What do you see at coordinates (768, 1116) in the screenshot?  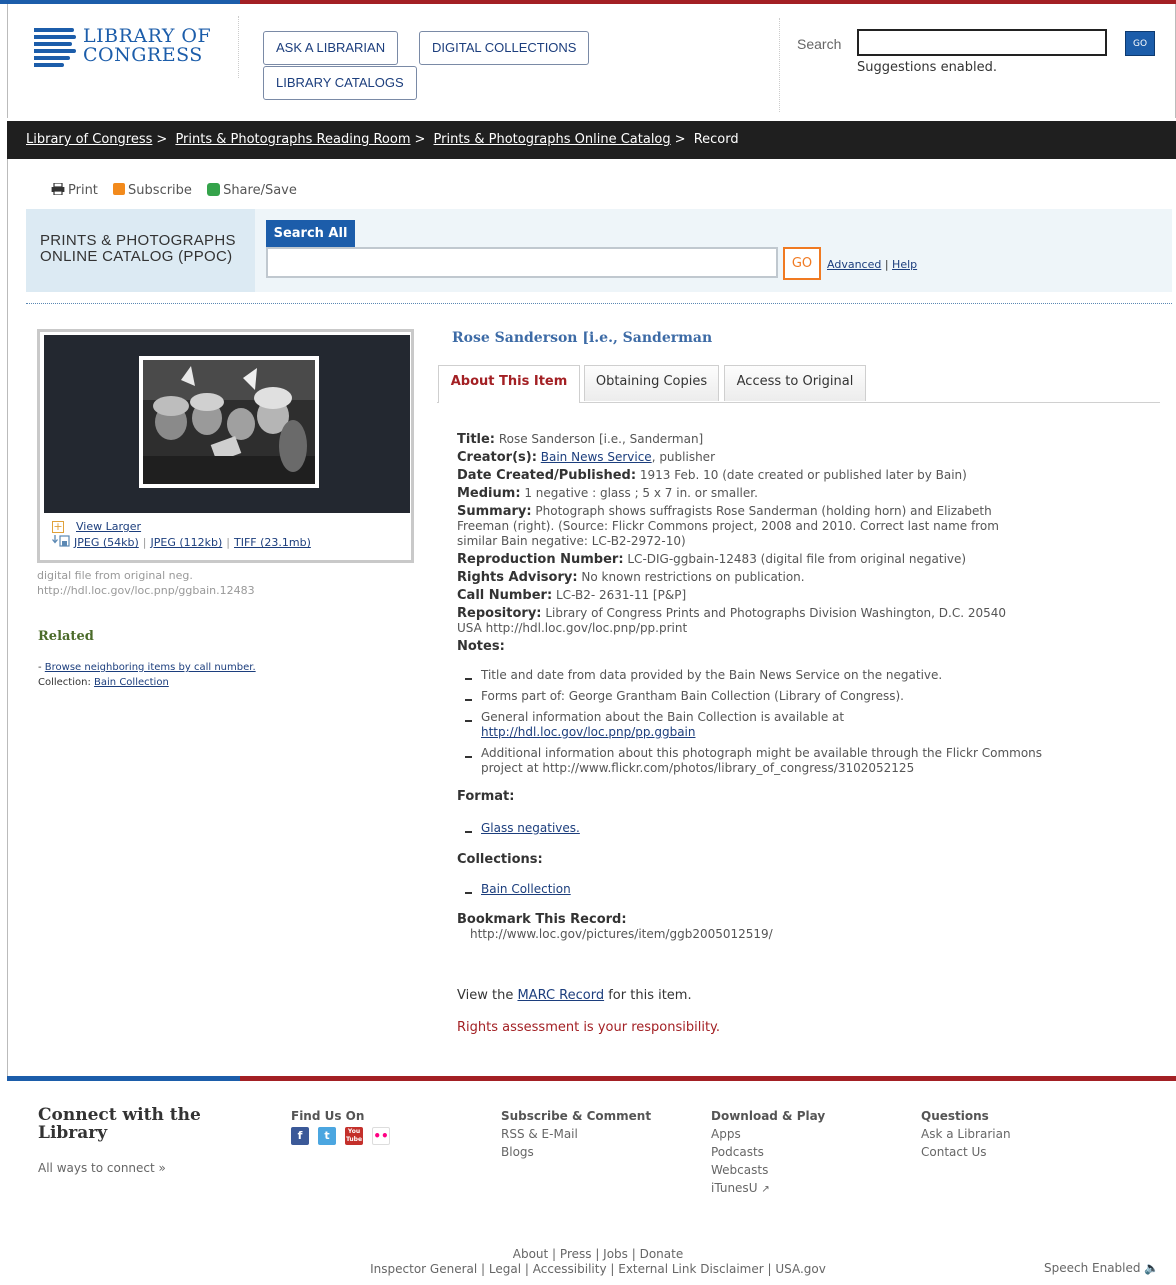 I see `download-heading: Download & Play` at bounding box center [768, 1116].